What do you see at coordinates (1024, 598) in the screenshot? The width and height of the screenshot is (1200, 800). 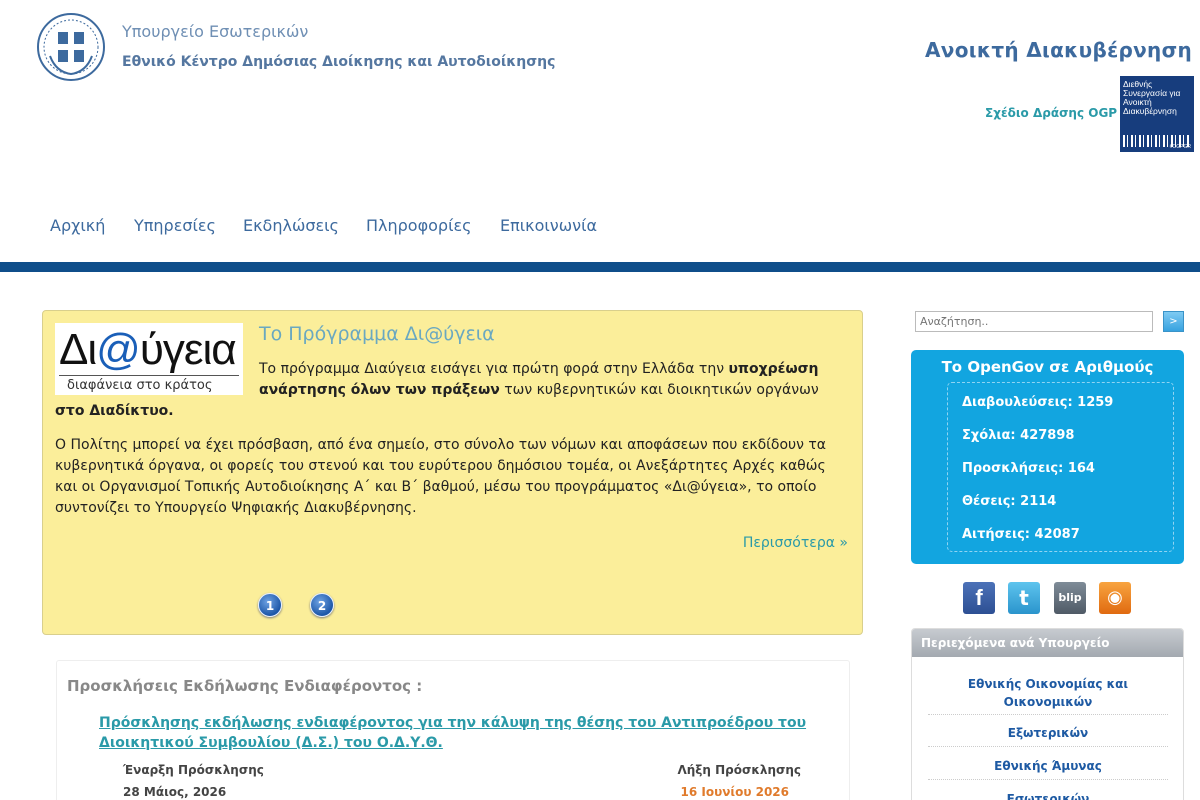 I see `twitter-icon: t` at bounding box center [1024, 598].